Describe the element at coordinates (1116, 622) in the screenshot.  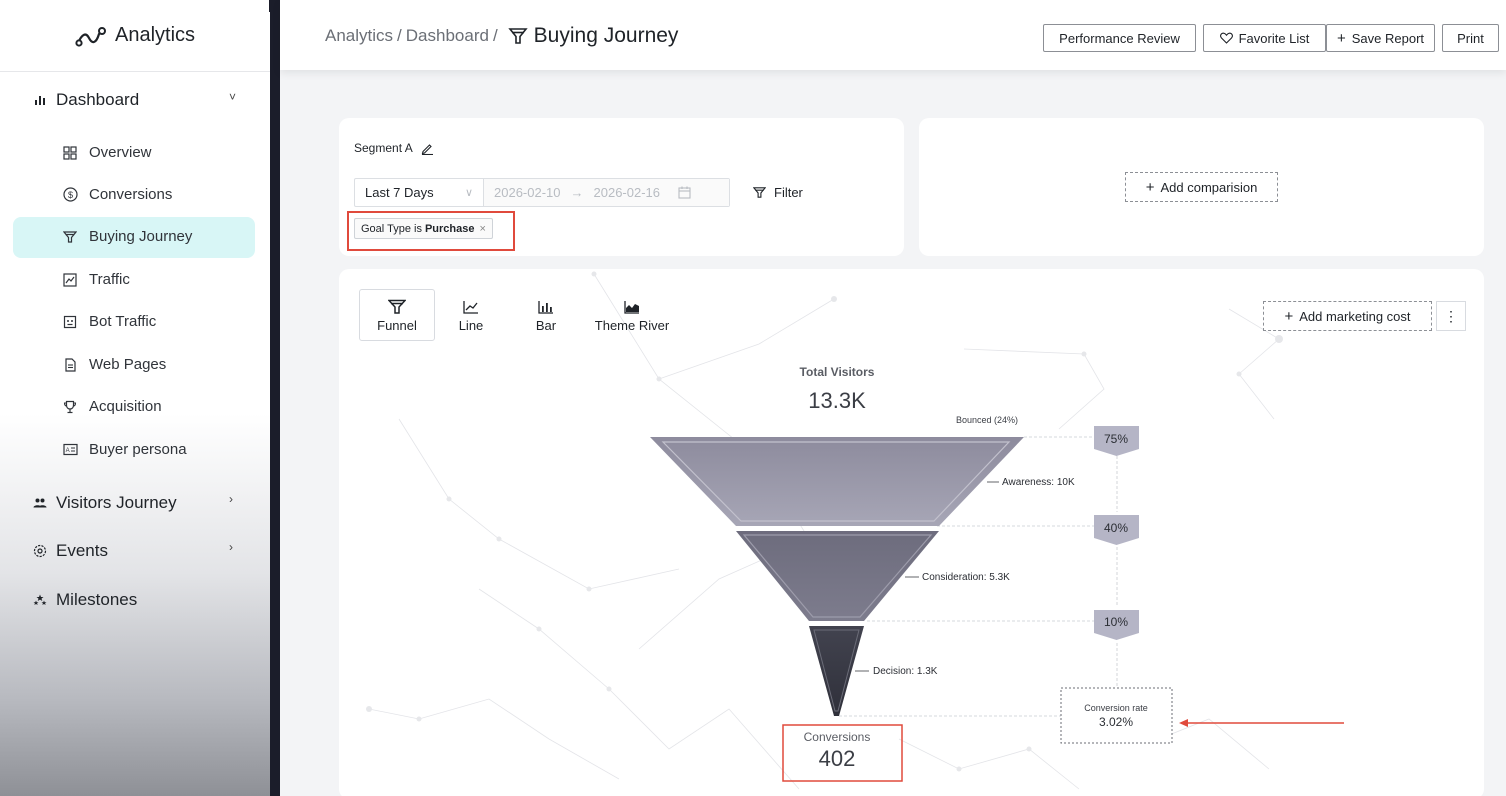
I see `rate-badge-value: 10%` at that location.